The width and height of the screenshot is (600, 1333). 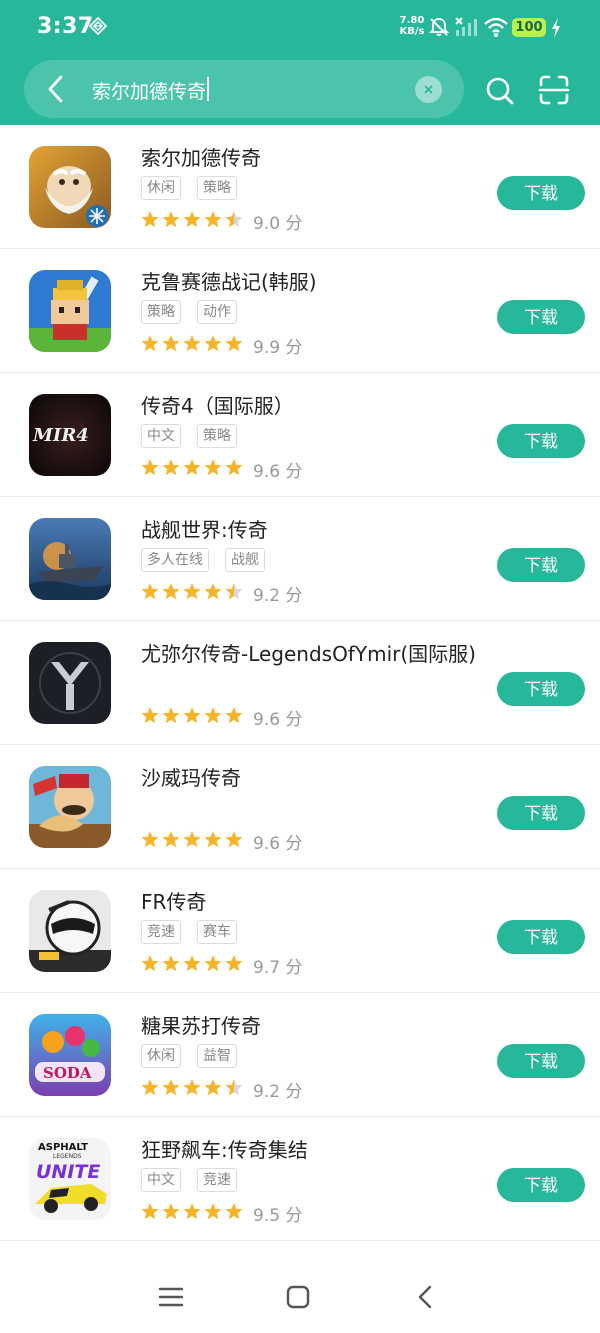 What do you see at coordinates (428, 89) in the screenshot?
I see `clear-icon` at bounding box center [428, 89].